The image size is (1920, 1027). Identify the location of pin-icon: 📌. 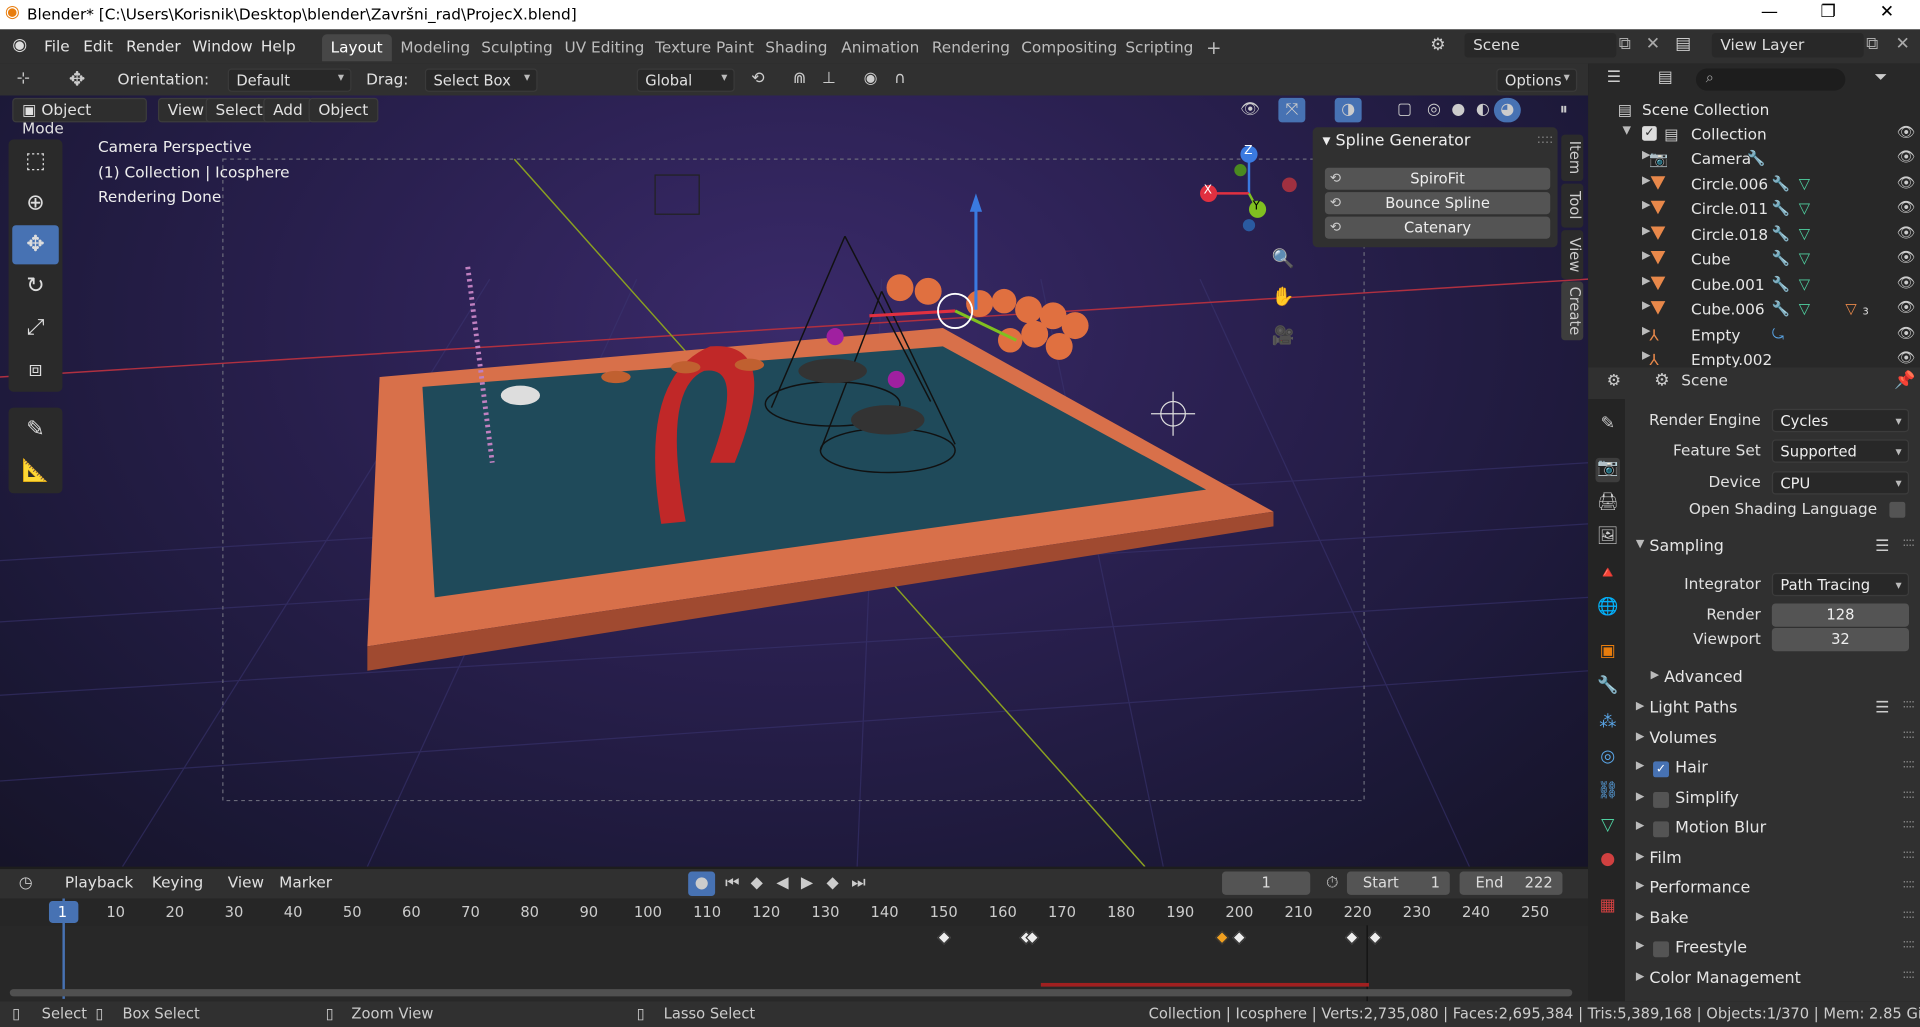
(1904, 381).